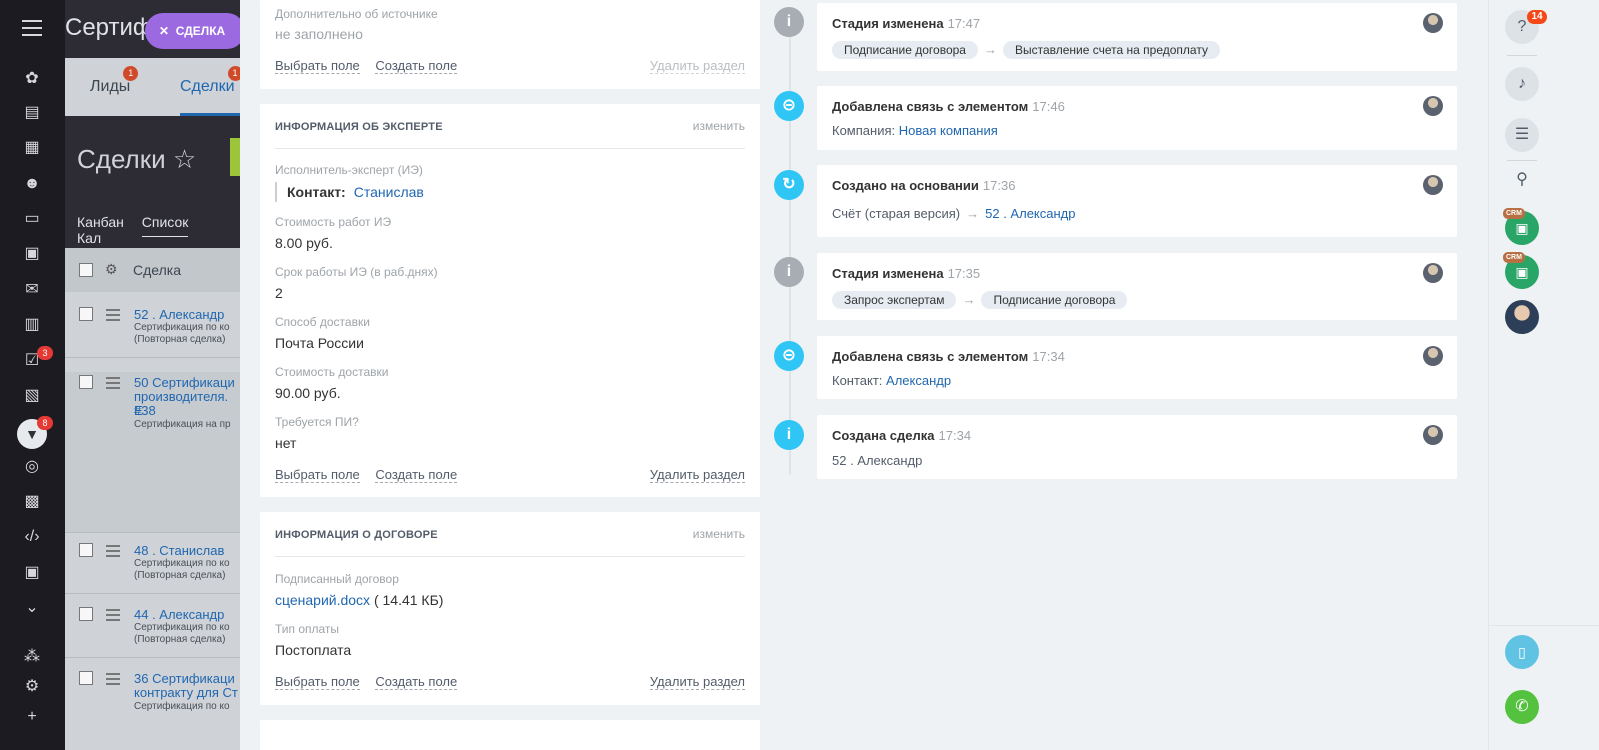  I want to click on deal-link: контракту для Ст, so click(186, 693).